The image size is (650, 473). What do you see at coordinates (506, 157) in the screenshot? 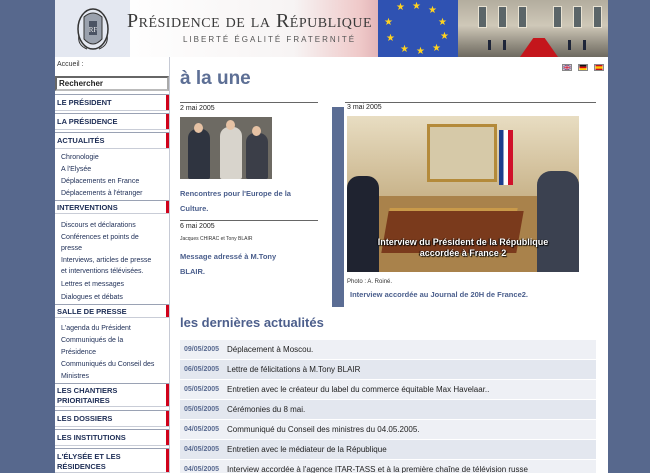
I see `french-flag-icon` at bounding box center [506, 157].